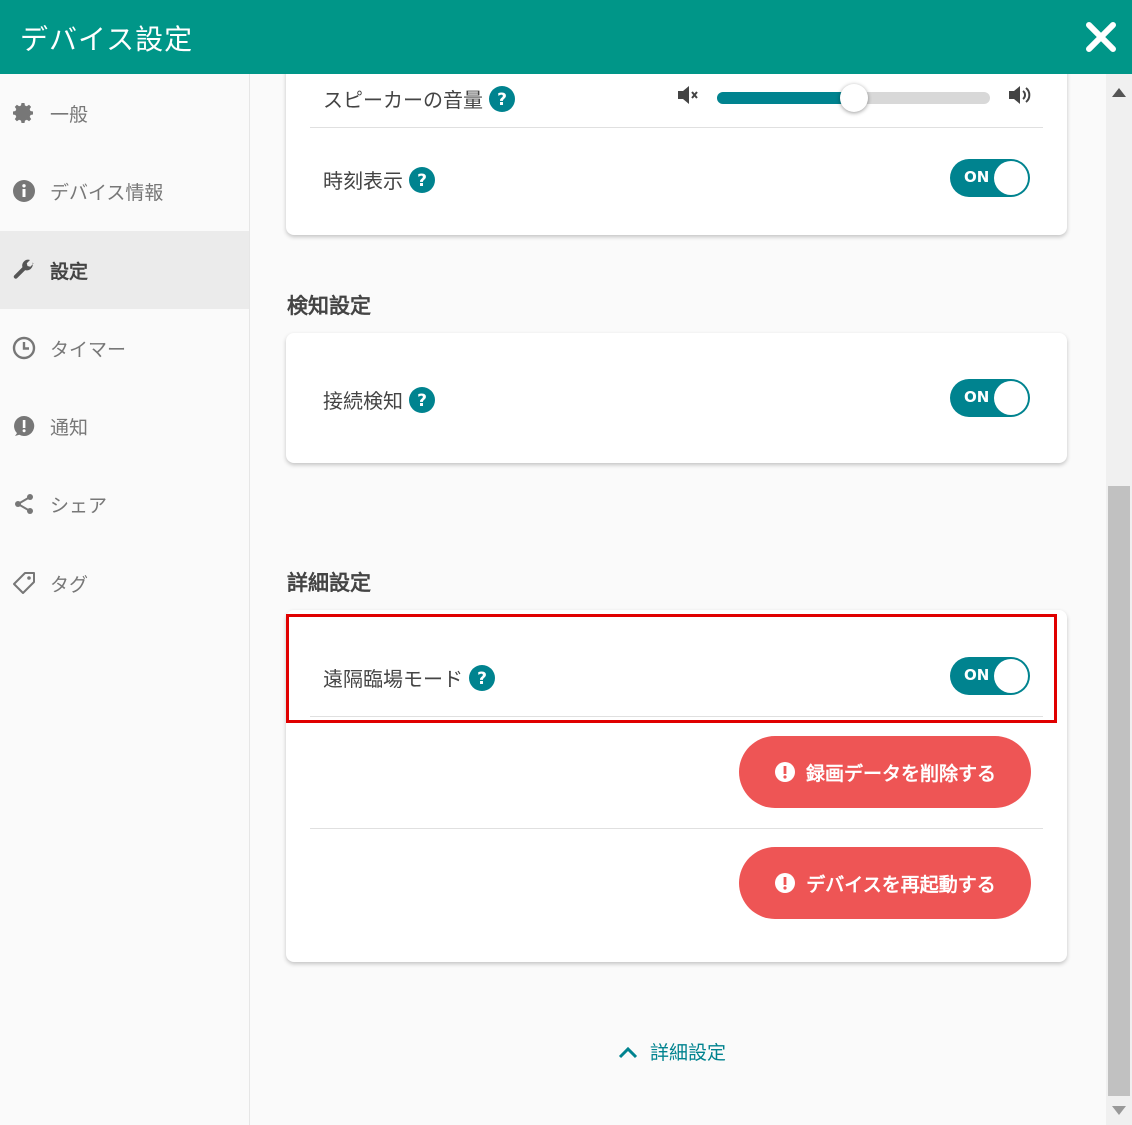 The height and width of the screenshot is (1125, 1132). What do you see at coordinates (403, 100) in the screenshot?
I see `speaker-volume-label: スピーカーの音量` at bounding box center [403, 100].